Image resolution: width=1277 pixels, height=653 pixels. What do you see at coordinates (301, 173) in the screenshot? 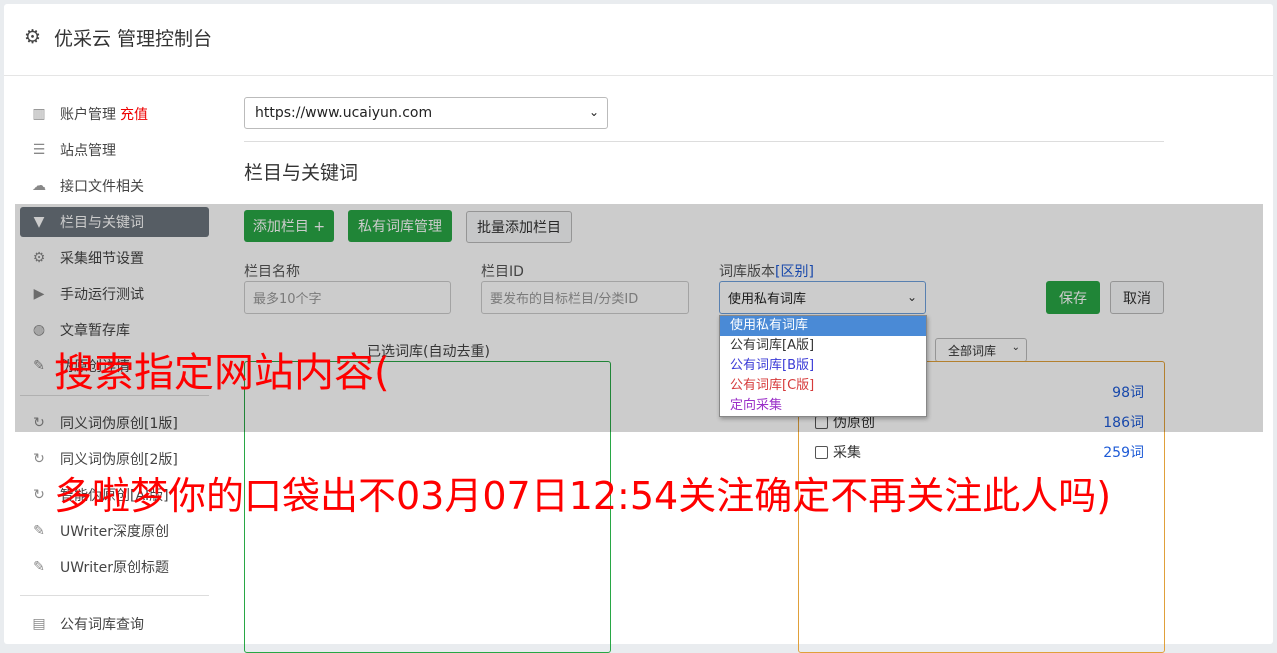
I see `section-title: 栏目与关键词` at bounding box center [301, 173].